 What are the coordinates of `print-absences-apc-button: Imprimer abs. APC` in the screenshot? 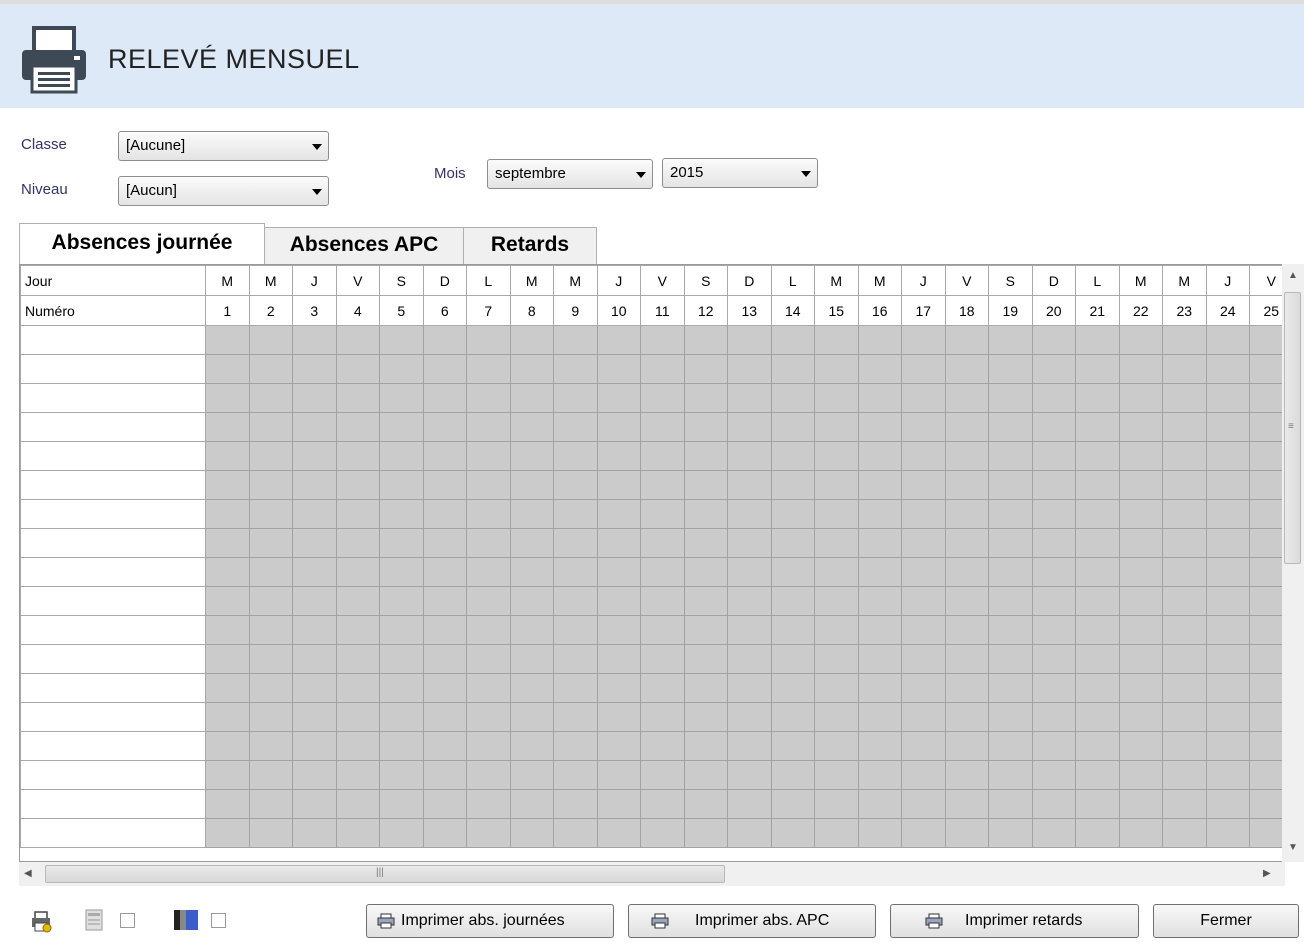 It's located at (752, 921).